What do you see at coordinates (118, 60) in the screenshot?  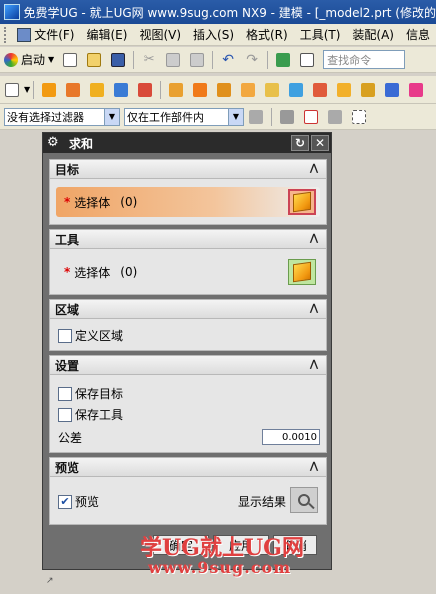 I see `save-button` at bounding box center [118, 60].